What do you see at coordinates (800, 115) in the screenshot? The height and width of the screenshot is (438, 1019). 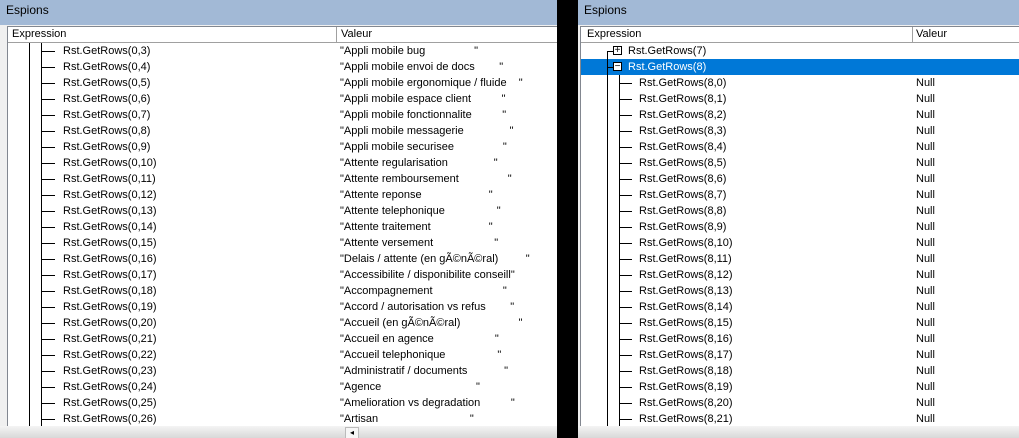 I see `watch-row: Rst.GetRows(8,2) Null` at bounding box center [800, 115].